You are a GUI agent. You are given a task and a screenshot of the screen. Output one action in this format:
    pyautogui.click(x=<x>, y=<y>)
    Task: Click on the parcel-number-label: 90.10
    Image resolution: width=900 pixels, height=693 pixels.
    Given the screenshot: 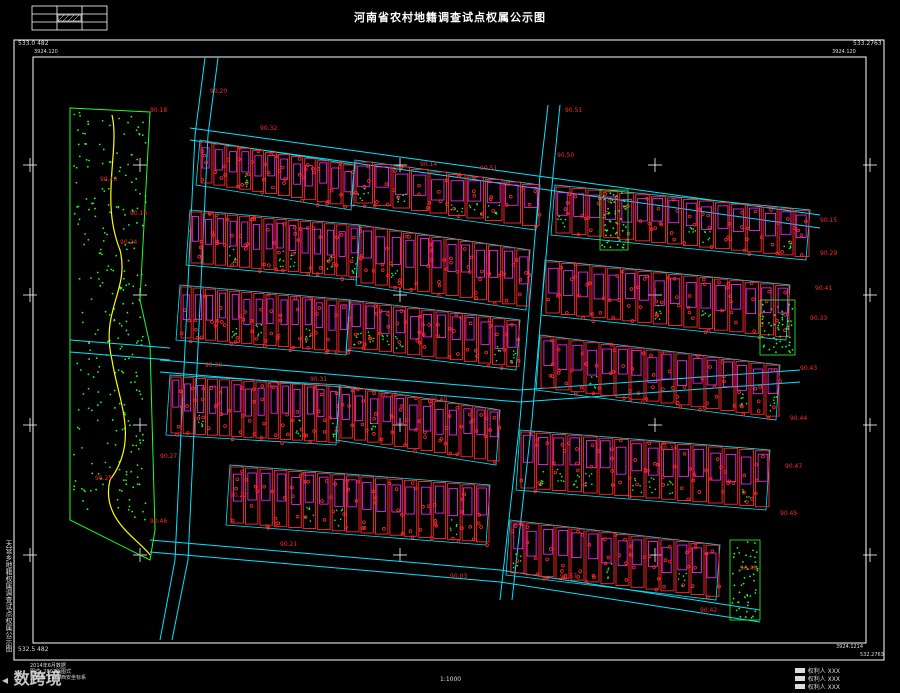 What is the action you would take?
    pyautogui.click(x=108, y=179)
    